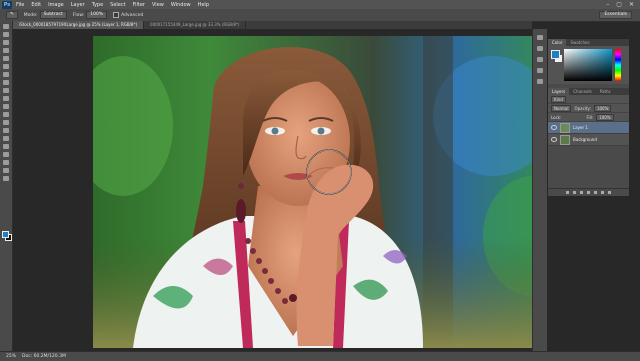 Image resolution: width=640 pixels, height=361 pixels. Describe the element at coordinates (6, 74) in the screenshot. I see `healing-tool-icon` at that location.